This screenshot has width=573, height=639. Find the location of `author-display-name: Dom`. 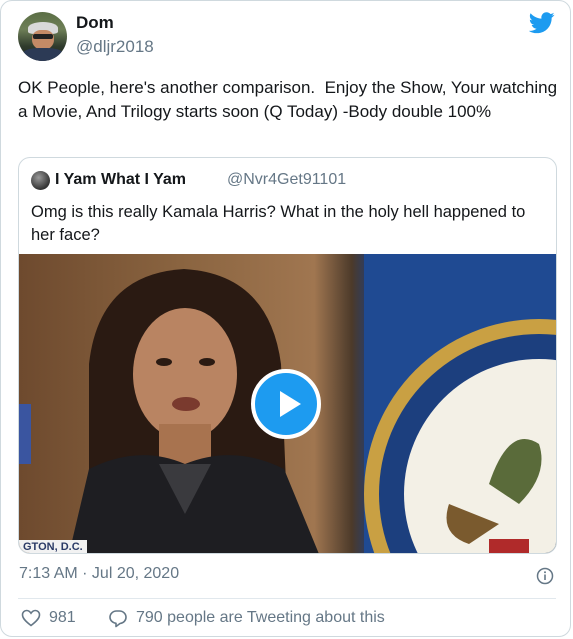

author-display-name: Dom is located at coordinates (95, 23).